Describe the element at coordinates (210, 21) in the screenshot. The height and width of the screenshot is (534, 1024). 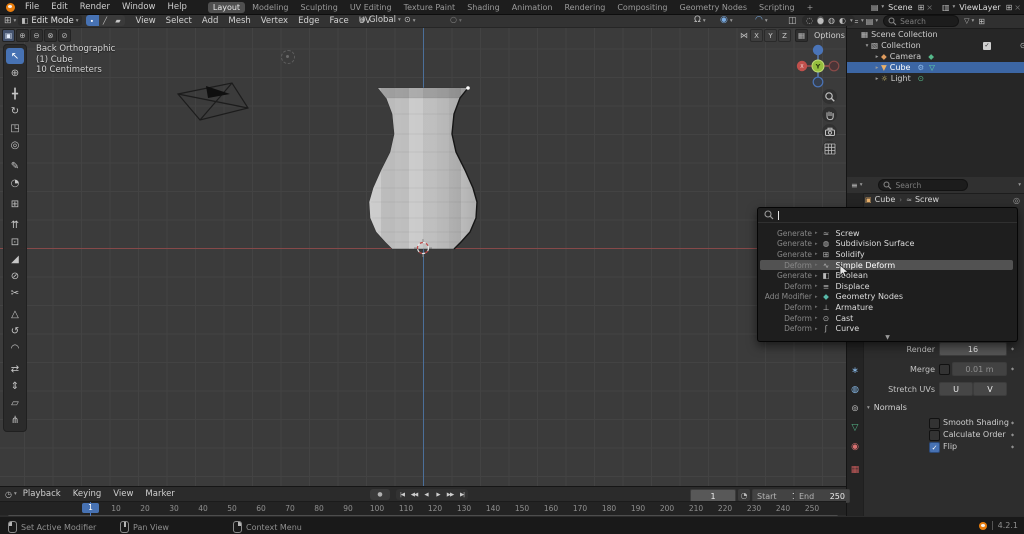
I see `viewport-menu-add: Add` at that location.